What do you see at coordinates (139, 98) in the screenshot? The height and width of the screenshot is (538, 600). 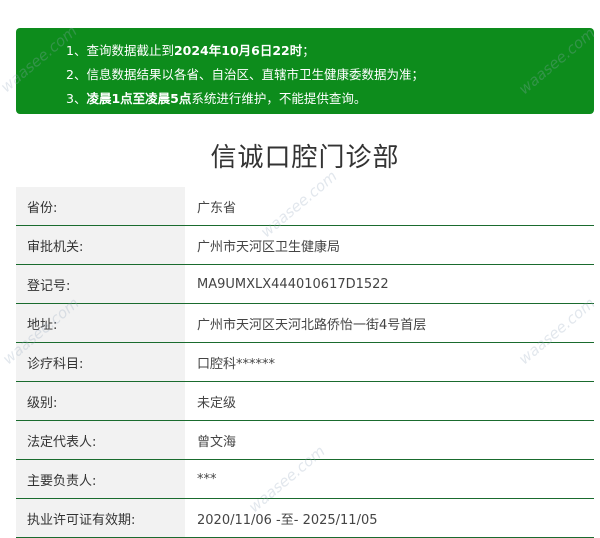 I see `notice-line-emphasis: 凌晨1点至凌晨5点` at bounding box center [139, 98].